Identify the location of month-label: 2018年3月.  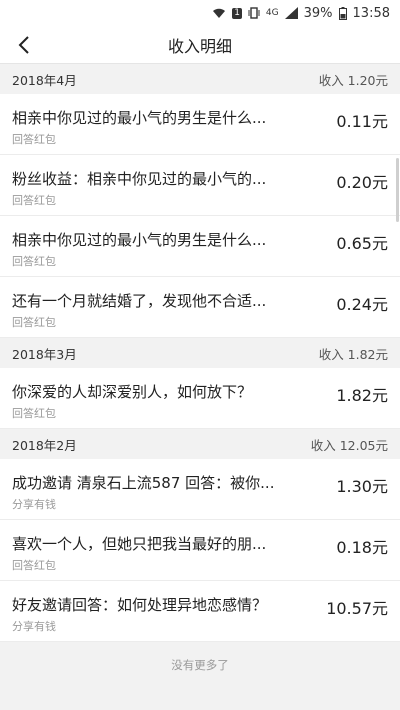
(44, 354).